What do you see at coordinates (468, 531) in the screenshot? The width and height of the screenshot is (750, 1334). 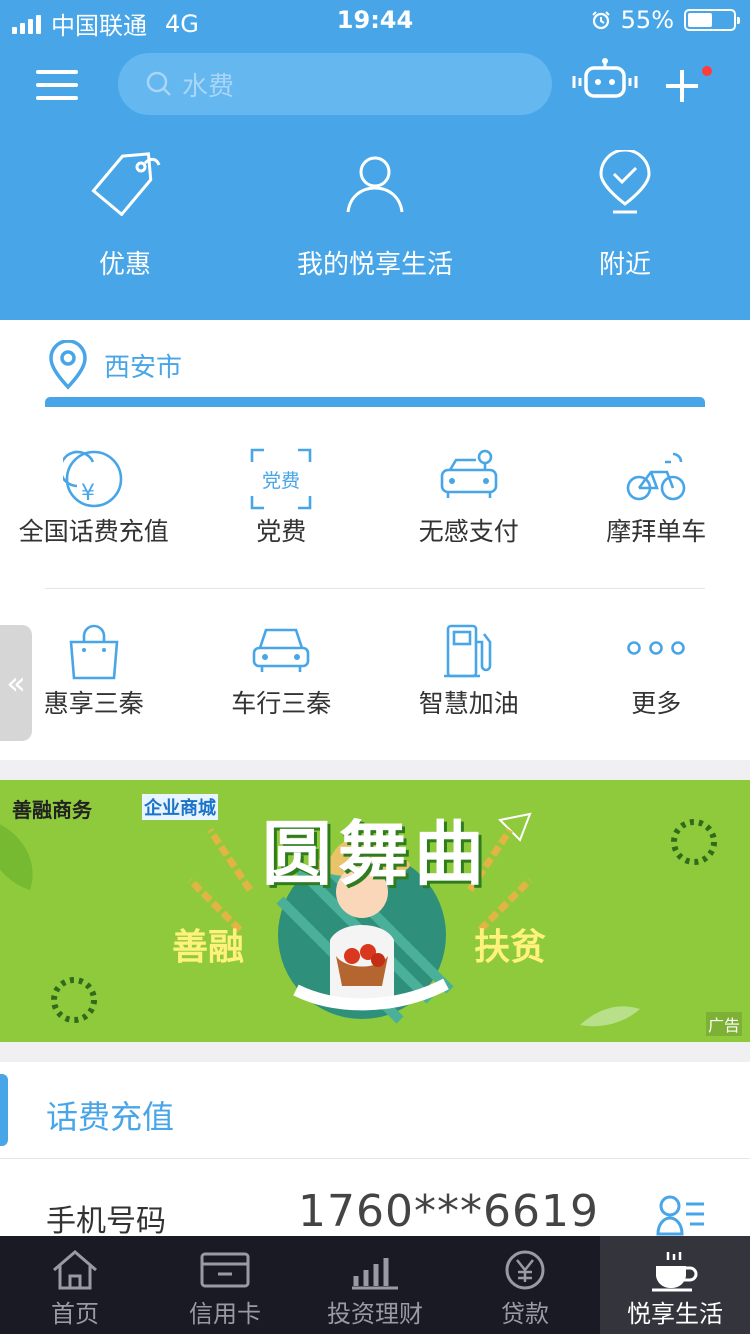 I see `service-label: 无感支付` at bounding box center [468, 531].